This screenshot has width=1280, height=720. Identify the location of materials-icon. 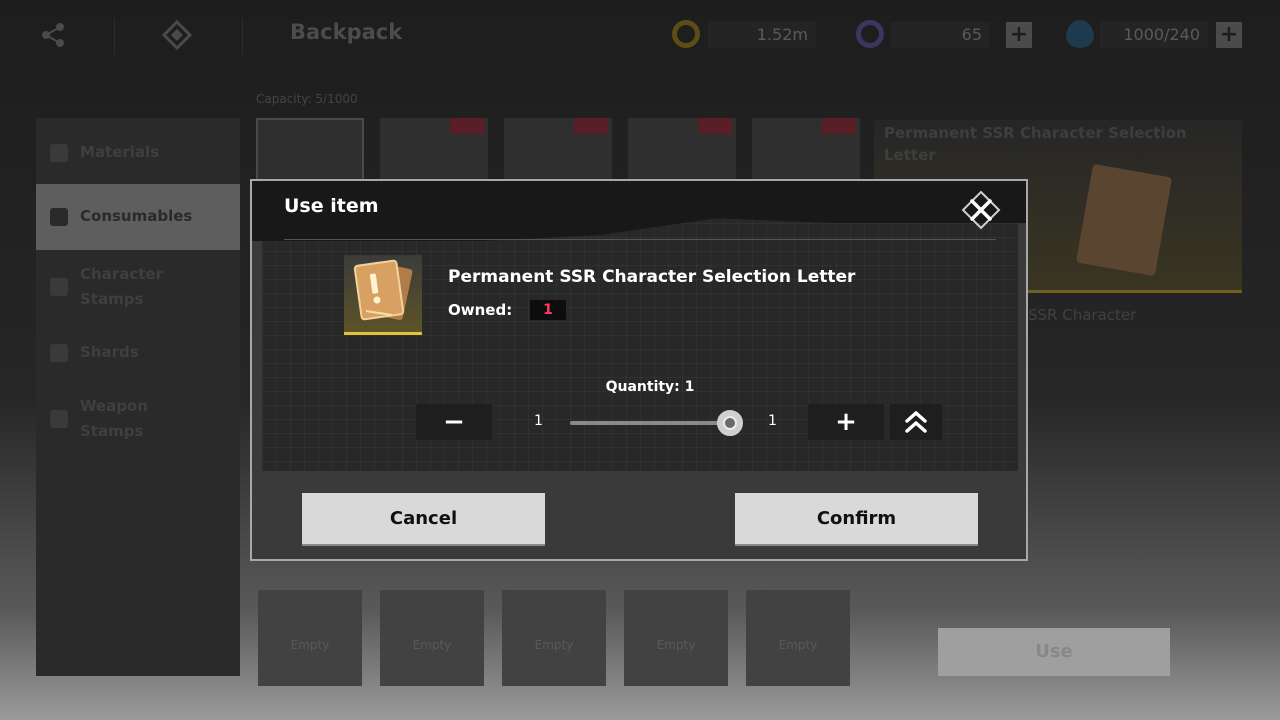
(59, 153).